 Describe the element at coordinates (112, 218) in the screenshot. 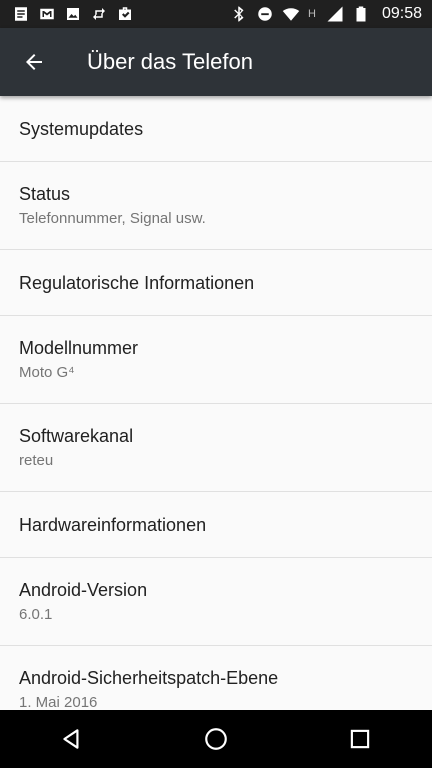

I see `setting-summary: Telefonnummer, Signal usw.` at that location.